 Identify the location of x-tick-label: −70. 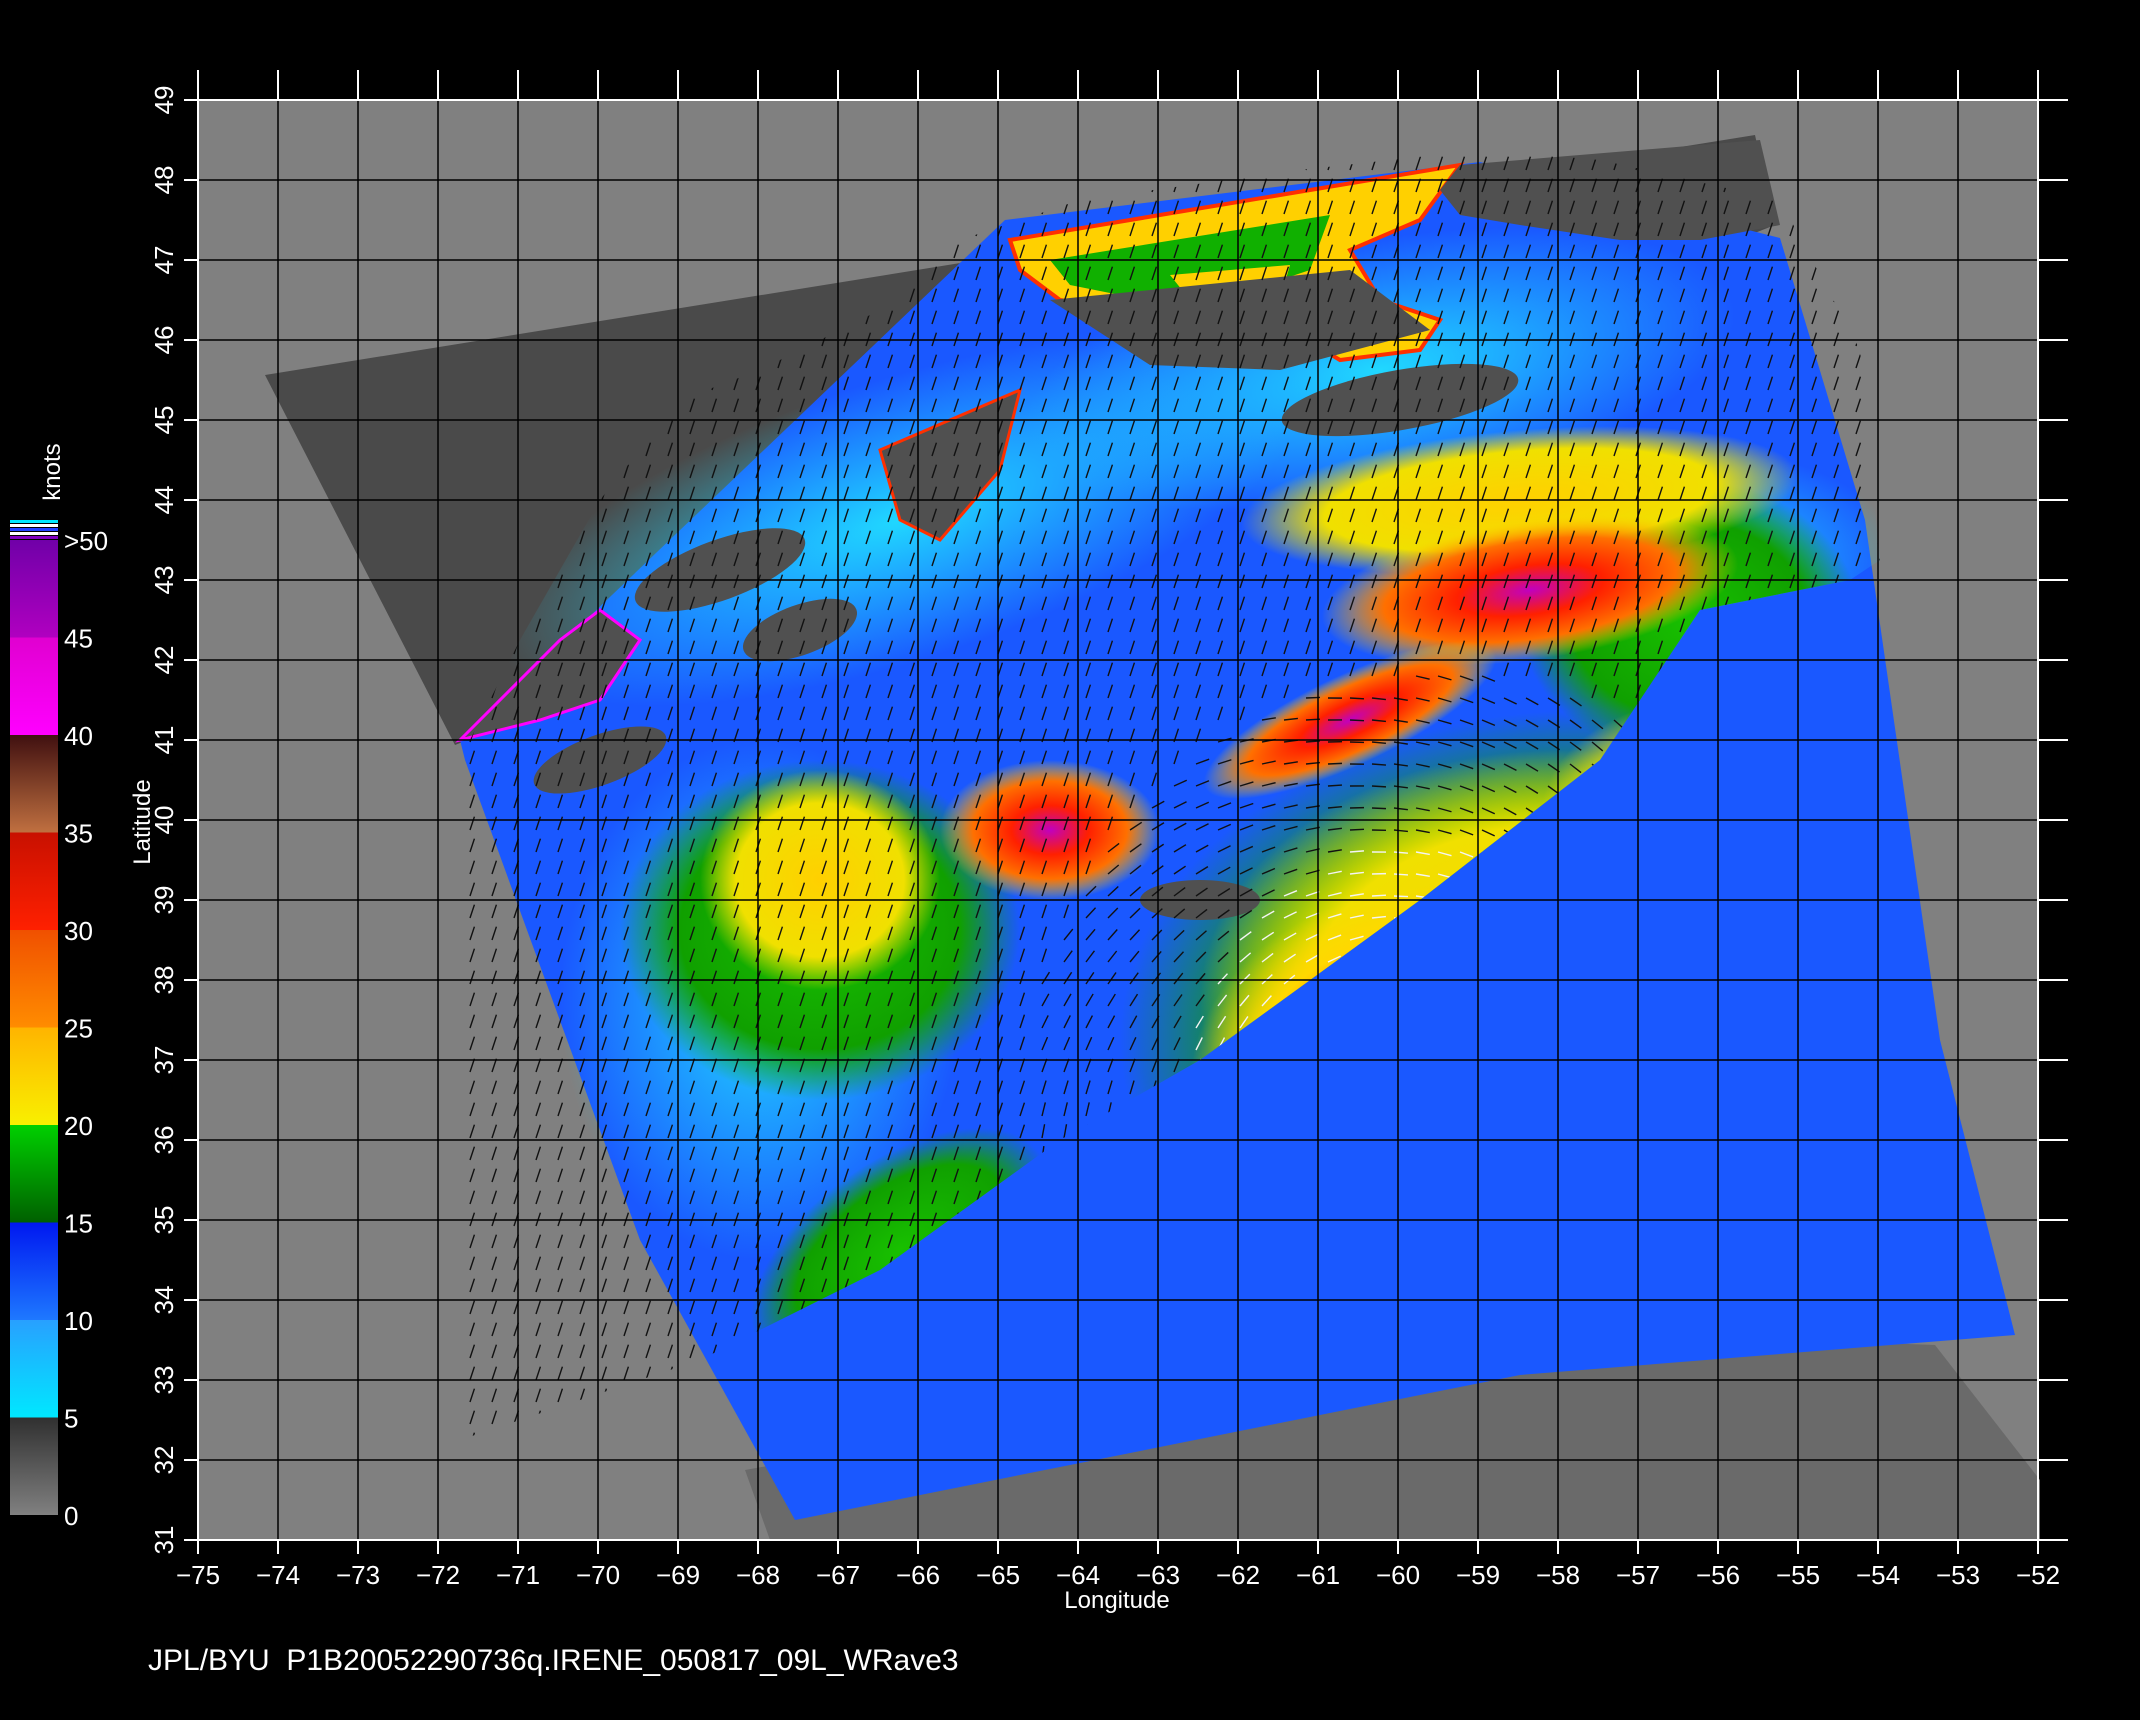
(598, 1575).